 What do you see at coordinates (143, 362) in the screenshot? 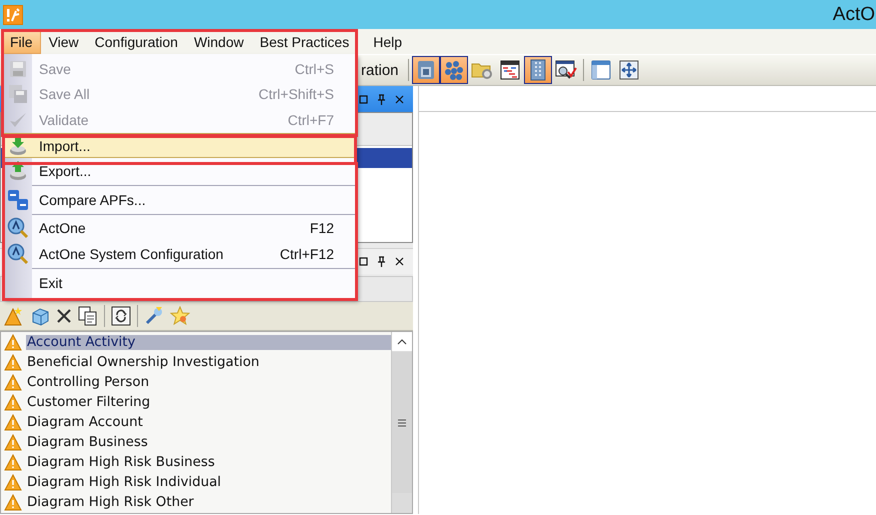
I see `list-item: Beneficial Ownership Investigation` at bounding box center [143, 362].